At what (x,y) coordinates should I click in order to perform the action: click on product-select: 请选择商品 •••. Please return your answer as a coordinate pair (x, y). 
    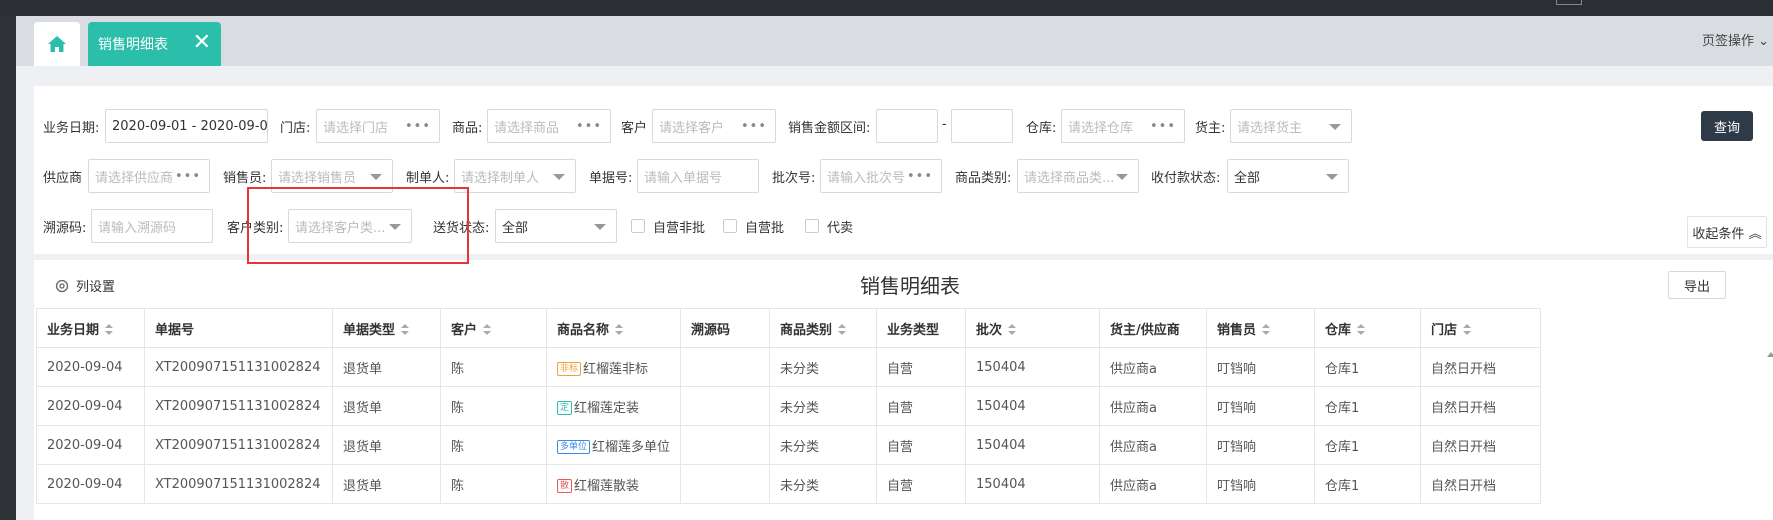
    Looking at the image, I should click on (549, 126).